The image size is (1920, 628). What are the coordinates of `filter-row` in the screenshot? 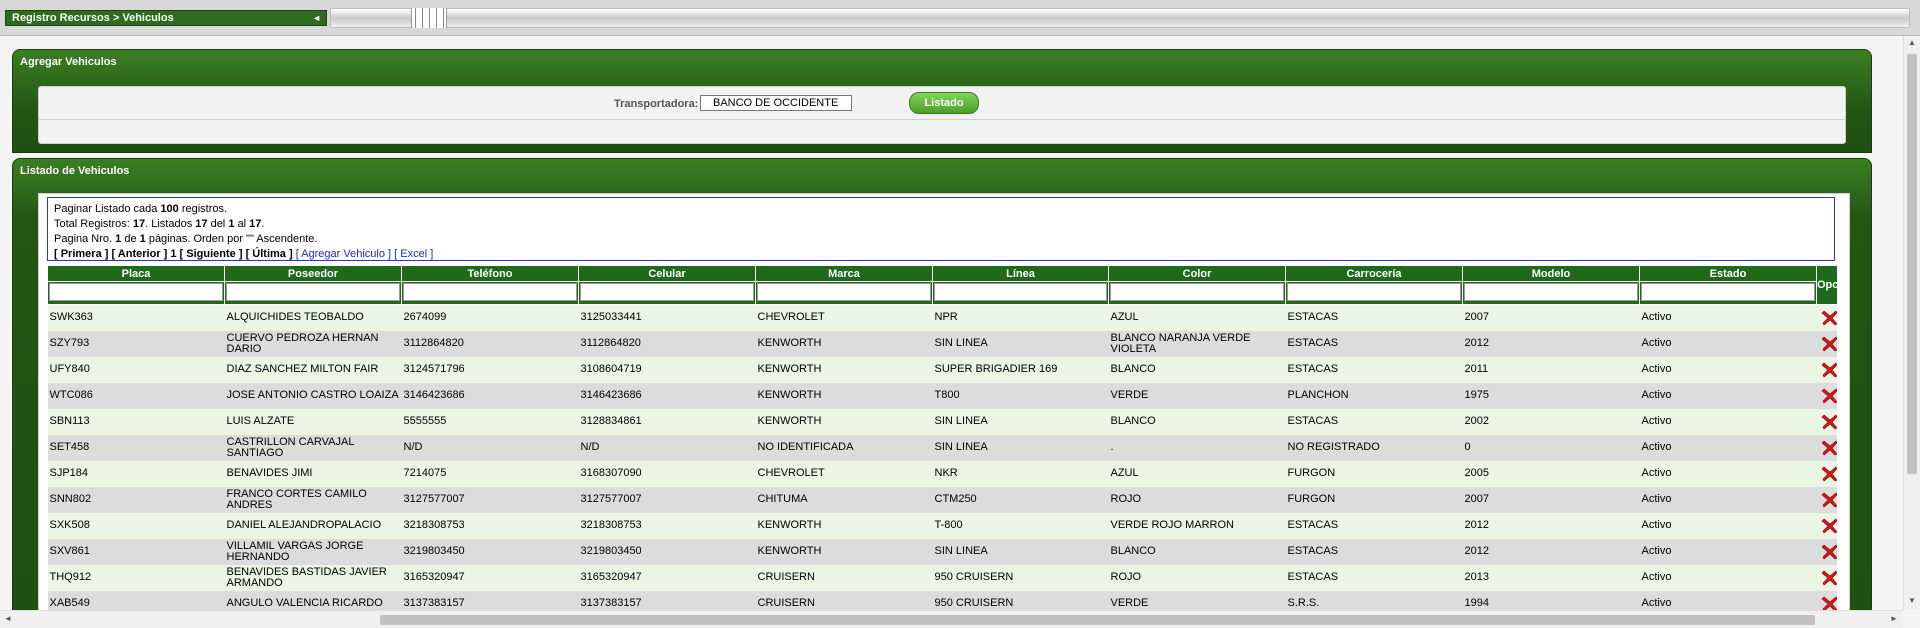 It's located at (942, 293).